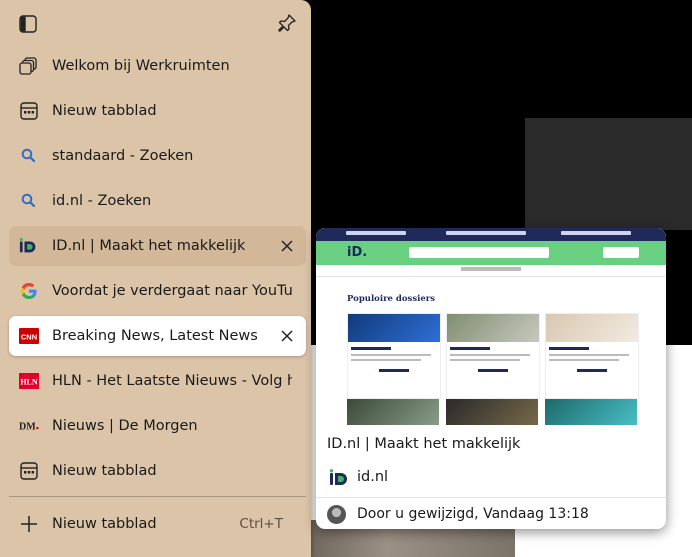  I want to click on tab-idnl: ID.nl | Maakt het makkelijk, so click(157, 246).